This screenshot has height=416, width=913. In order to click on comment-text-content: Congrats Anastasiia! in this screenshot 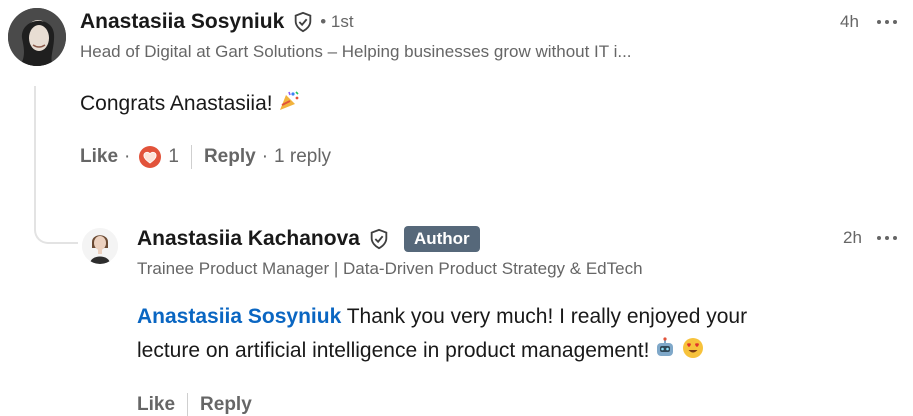, I will do `click(176, 103)`.